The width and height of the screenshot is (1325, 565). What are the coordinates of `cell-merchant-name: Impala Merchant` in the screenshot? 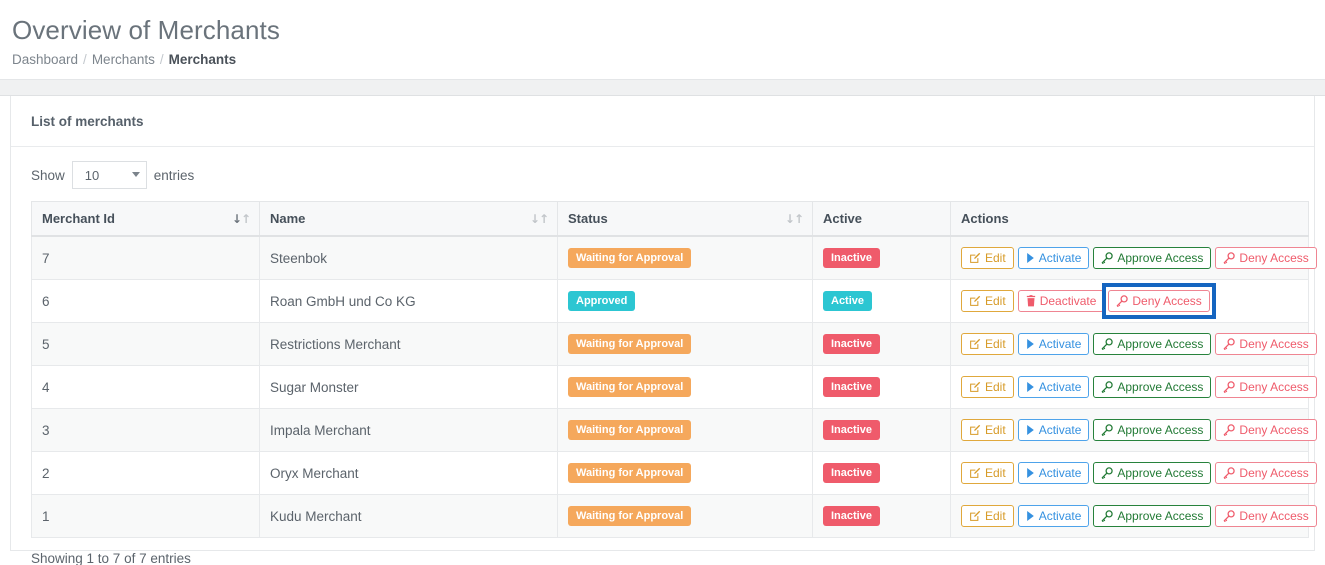 It's located at (408, 430).